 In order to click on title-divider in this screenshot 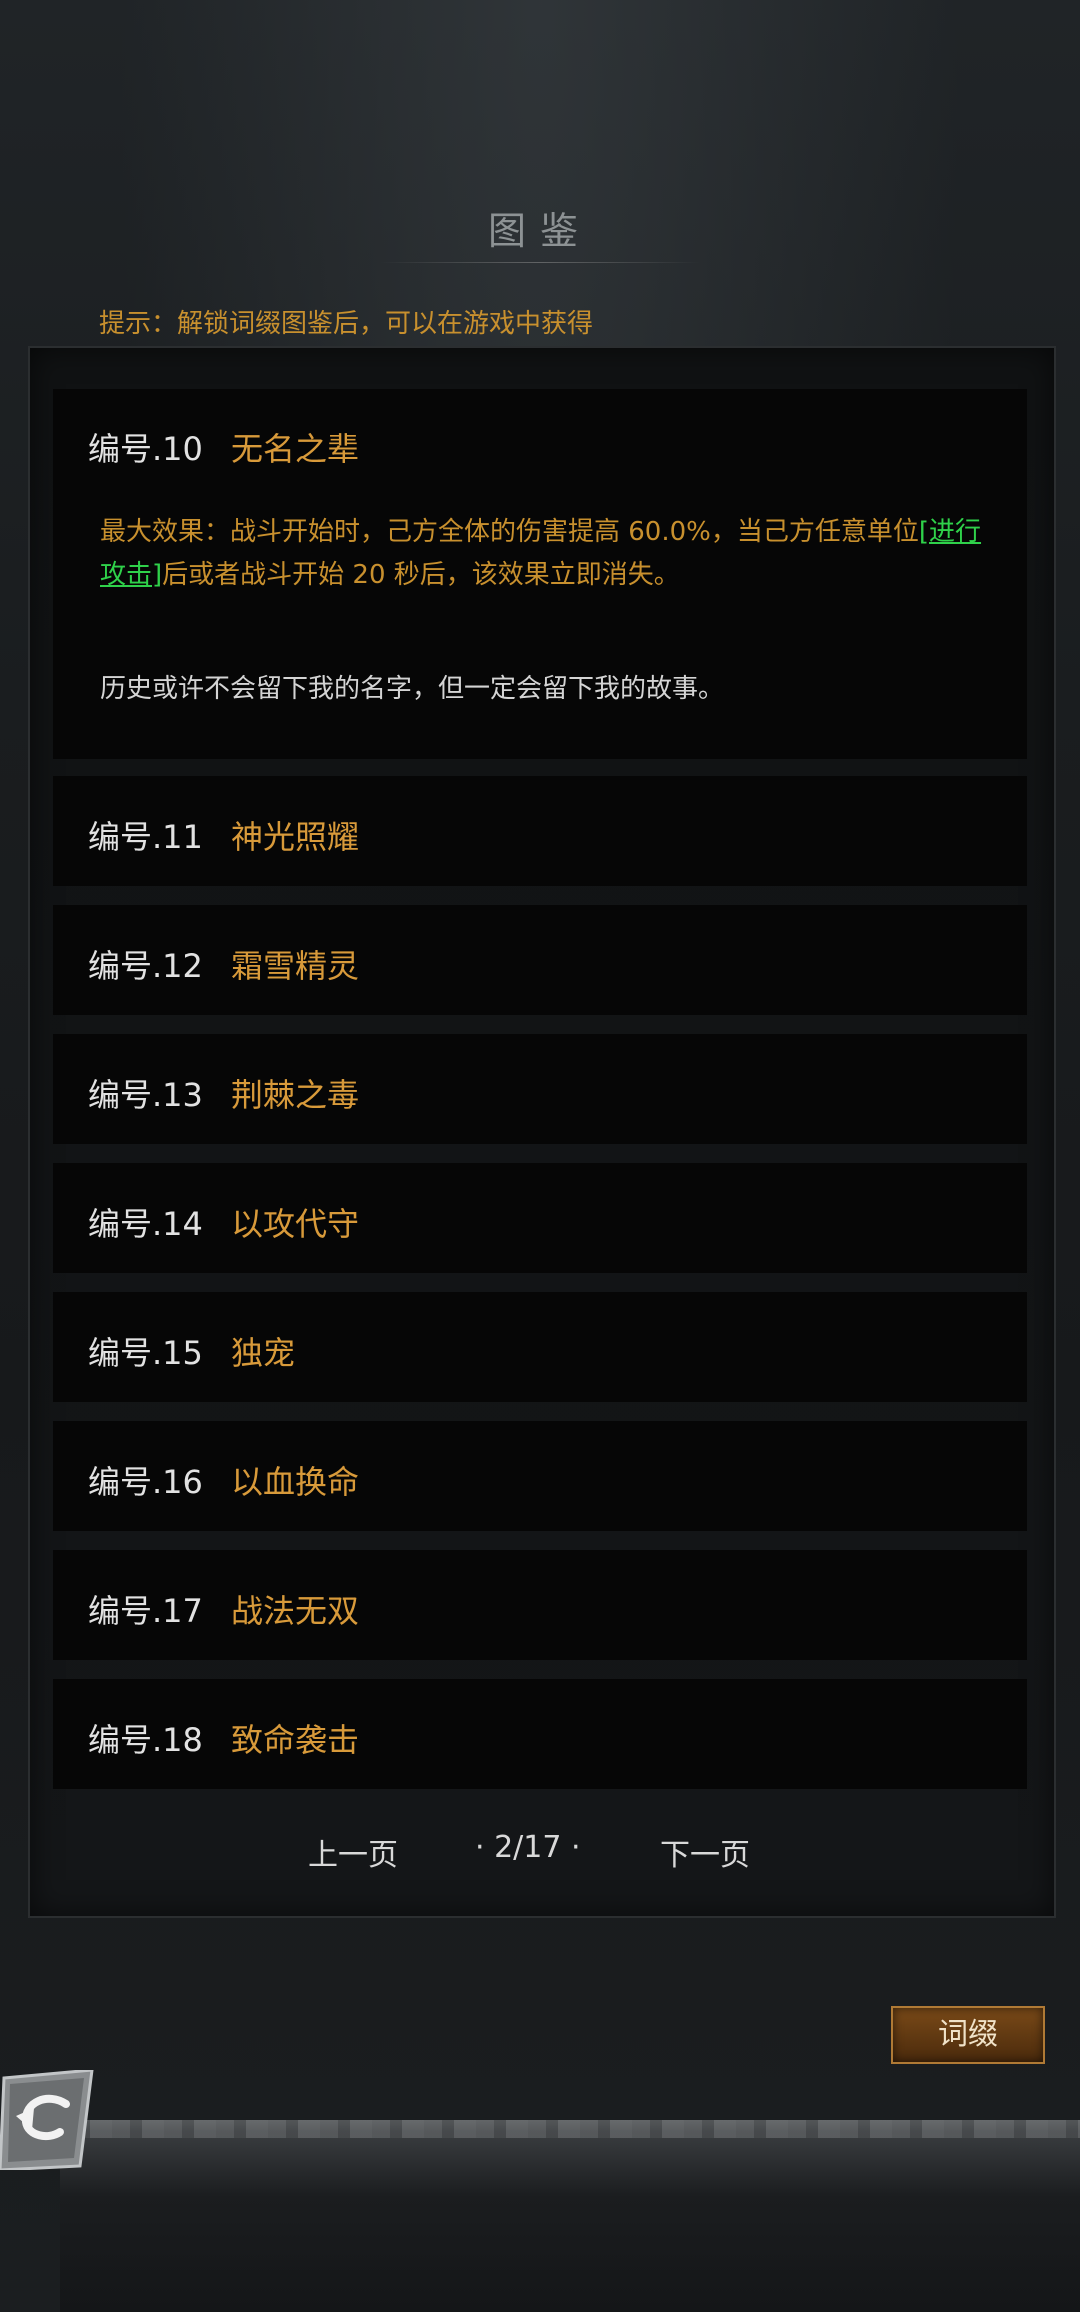, I will do `click(540, 262)`.